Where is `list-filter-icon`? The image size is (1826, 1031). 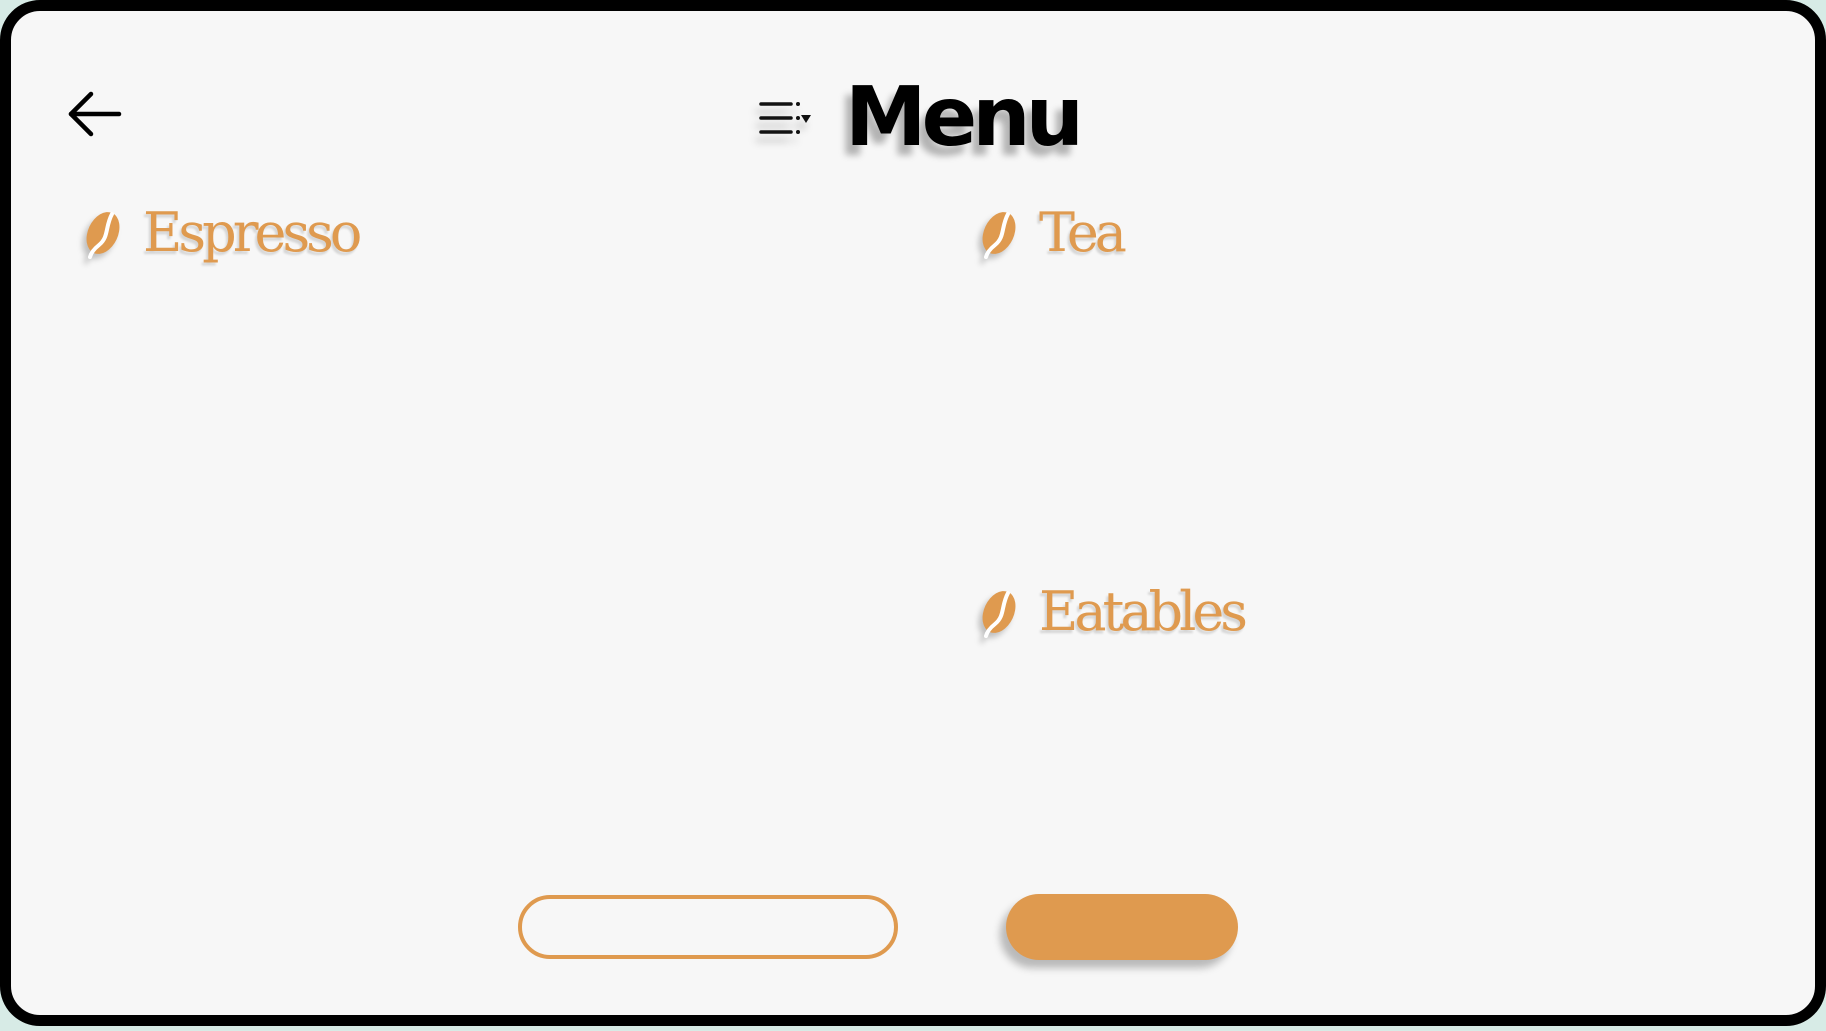
list-filter-icon is located at coordinates (786, 118).